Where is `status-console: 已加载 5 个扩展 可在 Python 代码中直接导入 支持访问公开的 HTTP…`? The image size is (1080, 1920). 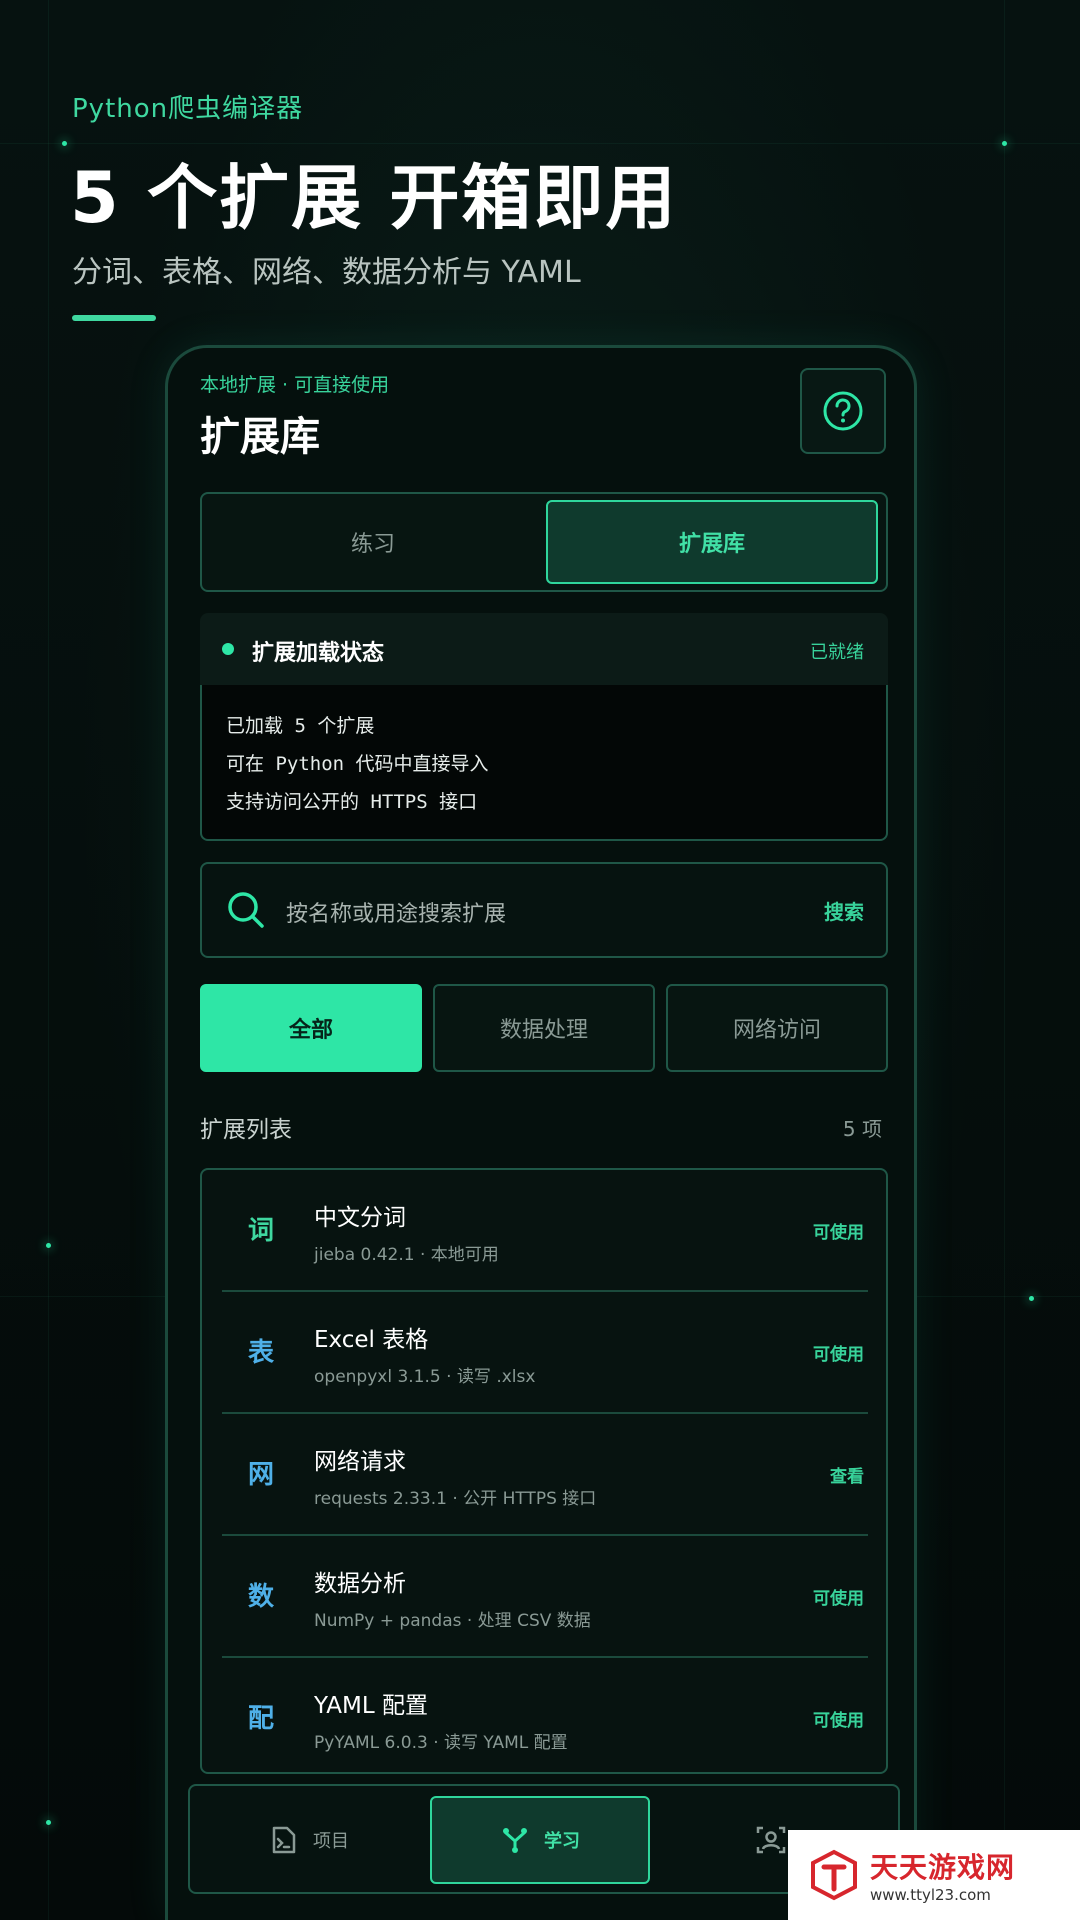 status-console: 已加载 5 个扩展 可在 Python 代码中直接导入 支持访问公开的 HTTP… is located at coordinates (544, 763).